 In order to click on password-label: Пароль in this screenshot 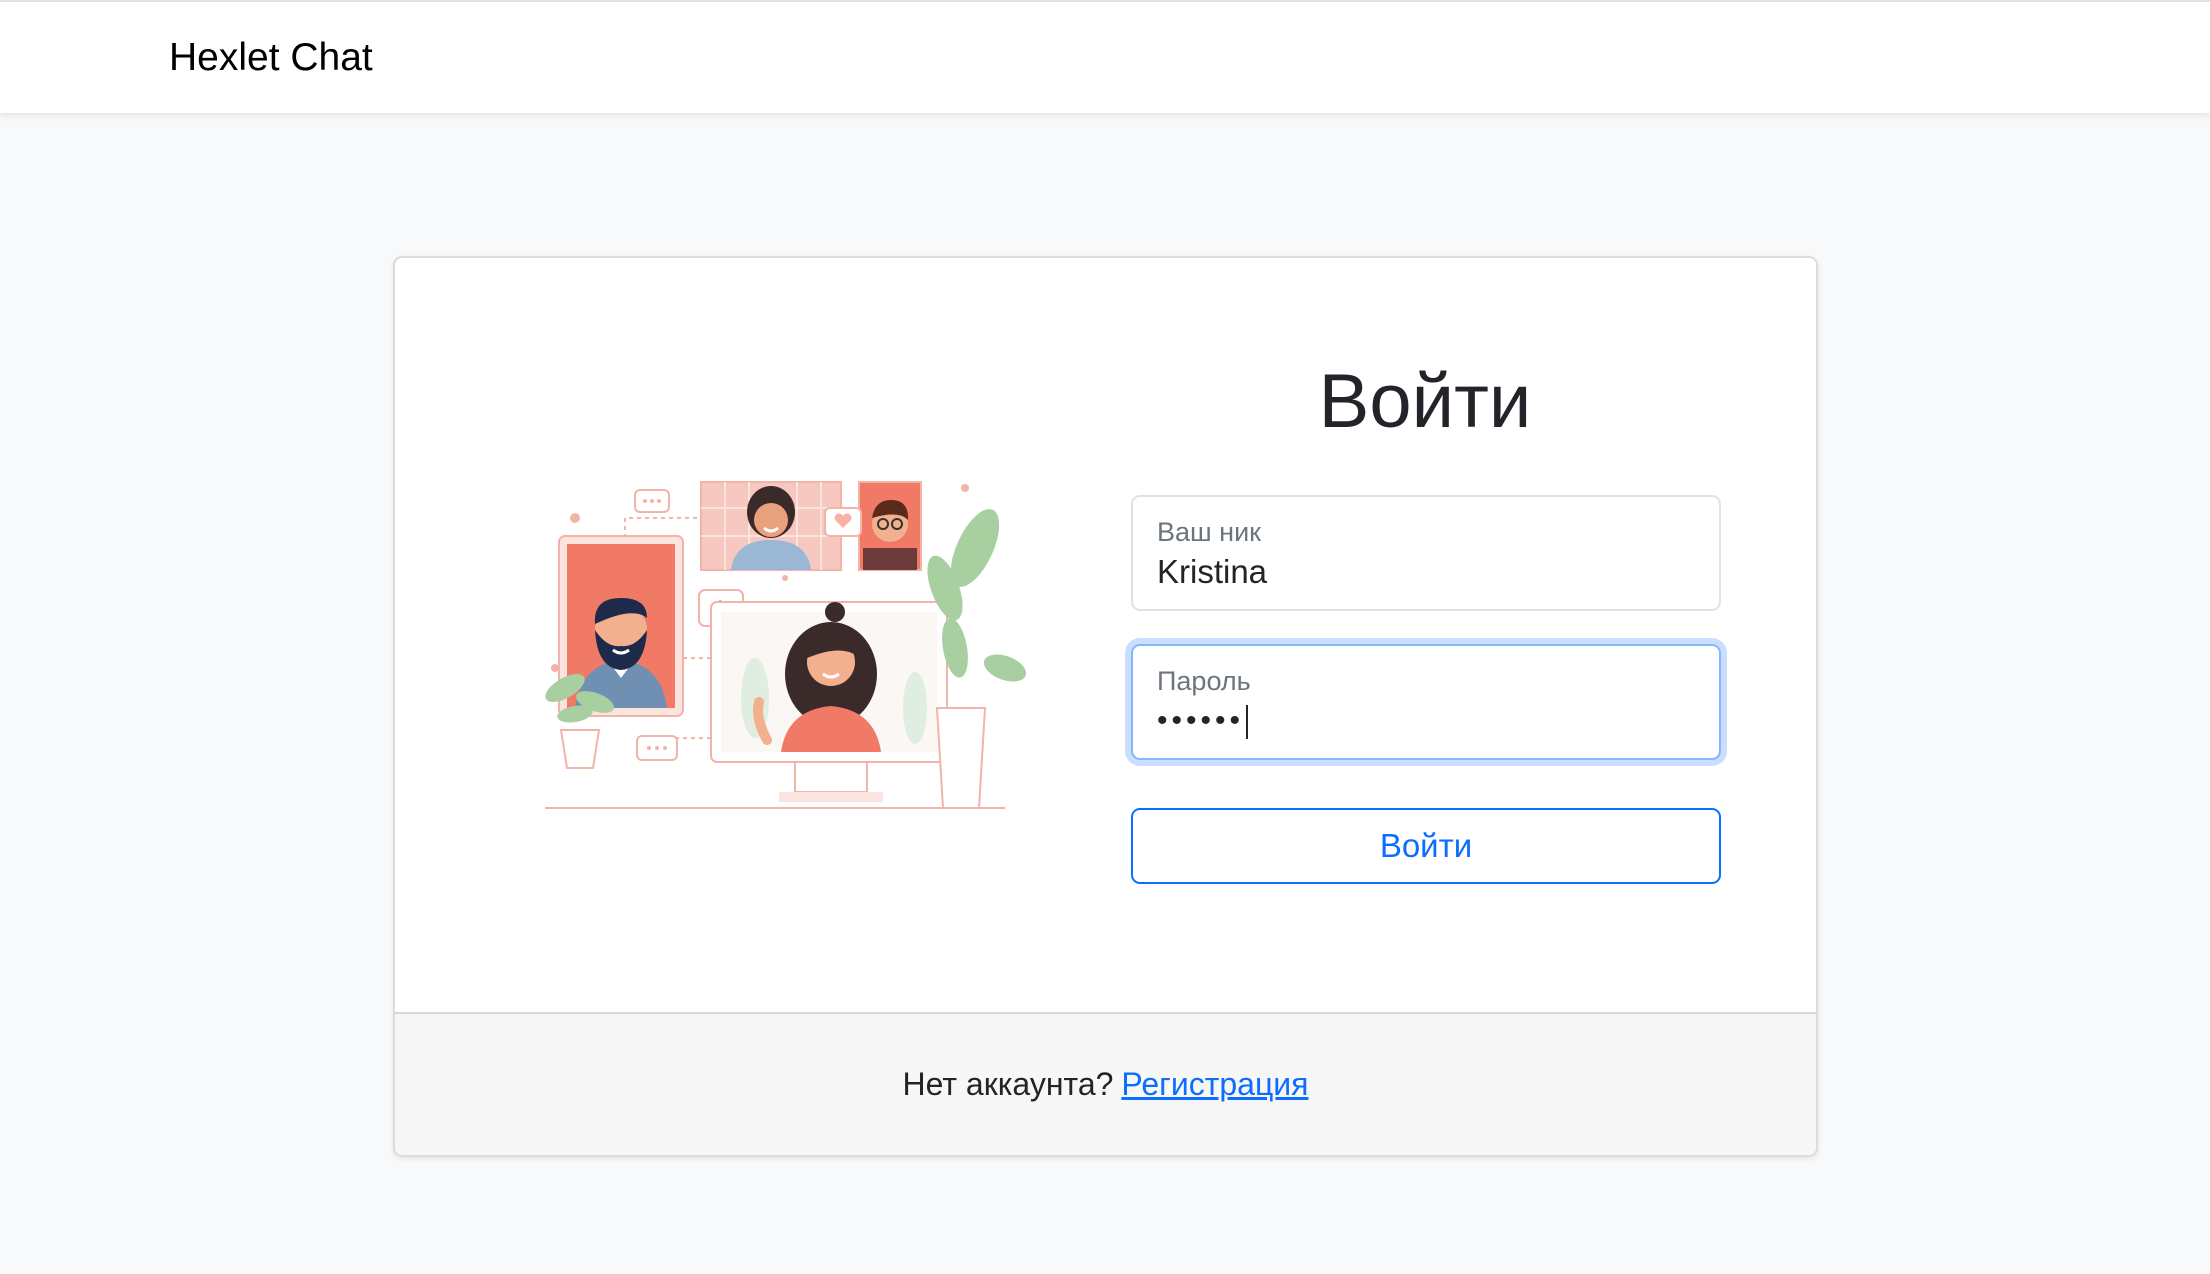, I will do `click(1204, 681)`.